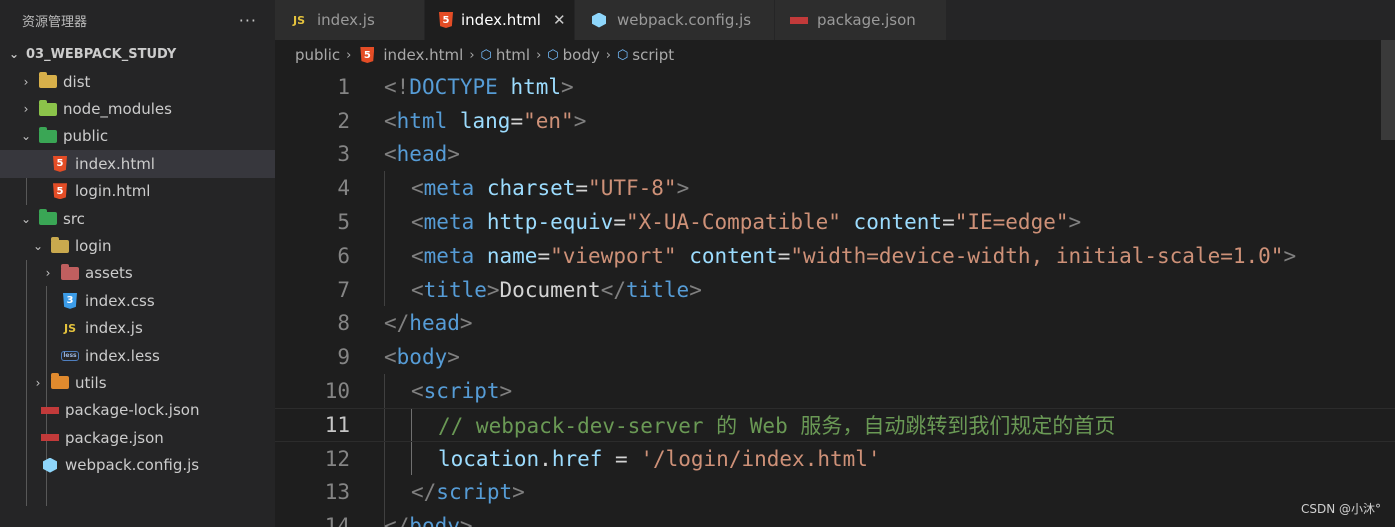 Image resolution: width=1395 pixels, height=527 pixels. Describe the element at coordinates (422, 154) in the screenshot. I see `code-text: <head>` at that location.